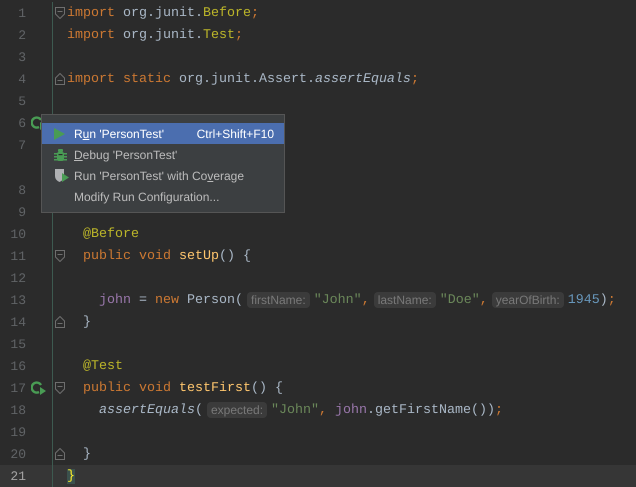 The image size is (636, 487). I want to click on menu-item: Run 'PersonTest' with Coverage, so click(163, 175).